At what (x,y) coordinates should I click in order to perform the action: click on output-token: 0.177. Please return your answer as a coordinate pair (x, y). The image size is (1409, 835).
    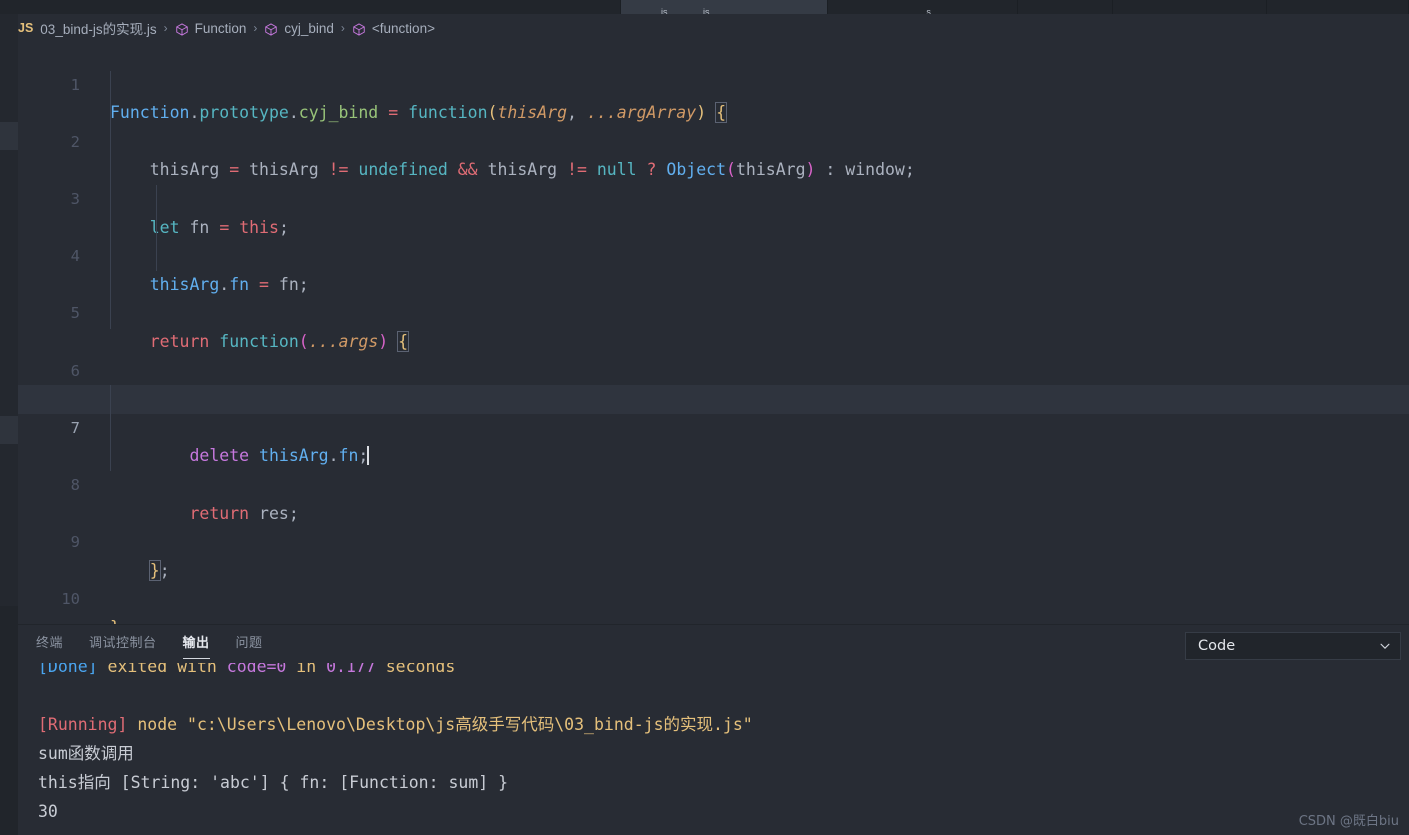
    Looking at the image, I should click on (351, 669).